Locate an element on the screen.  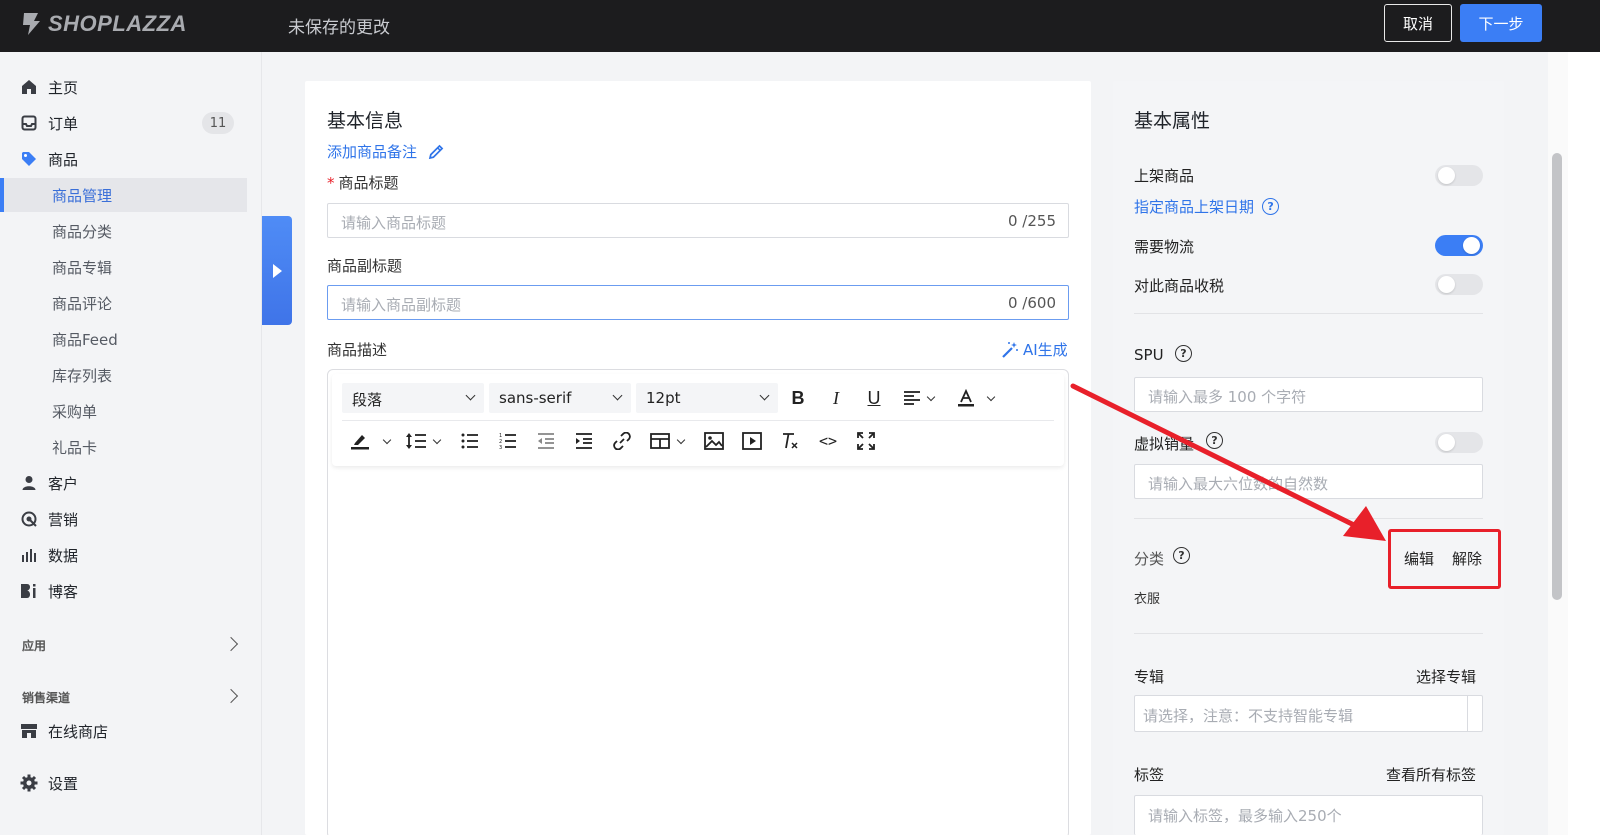
bold-icon: B is located at coordinates (798, 398).